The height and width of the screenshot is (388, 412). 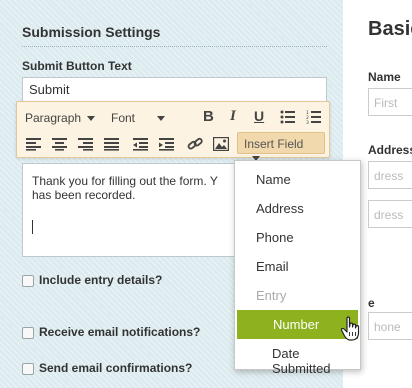 What do you see at coordinates (138, 118) in the screenshot?
I see `font-dropdown: Font` at bounding box center [138, 118].